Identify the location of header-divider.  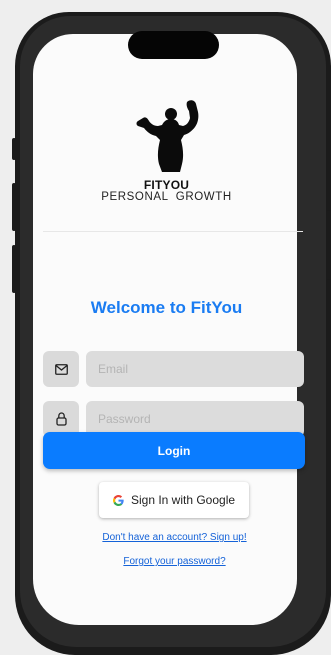
(173, 231).